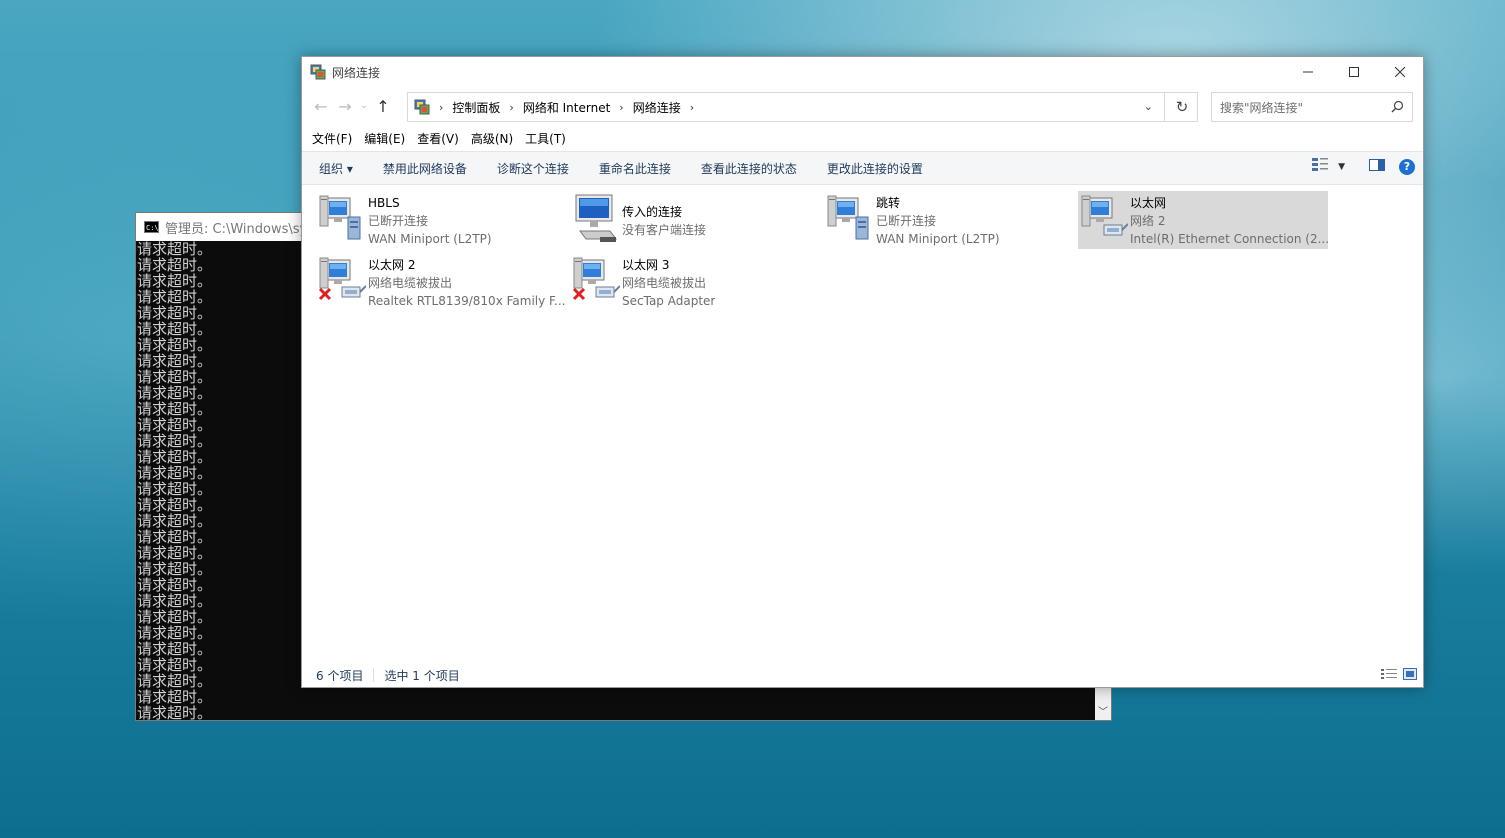 The width and height of the screenshot is (1505, 838). What do you see at coordinates (425, 168) in the screenshot?
I see `disable-device-button: 禁用此网络设备` at bounding box center [425, 168].